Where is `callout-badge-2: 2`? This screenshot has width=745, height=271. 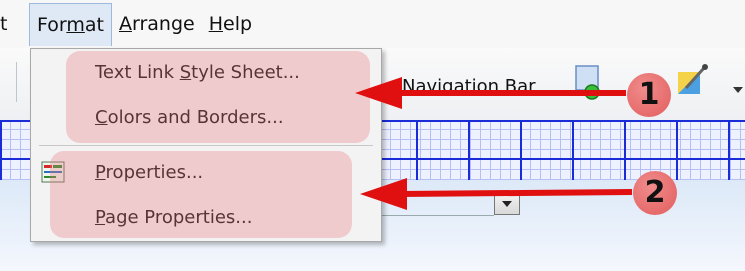
callout-badge-2: 2 is located at coordinates (655, 193).